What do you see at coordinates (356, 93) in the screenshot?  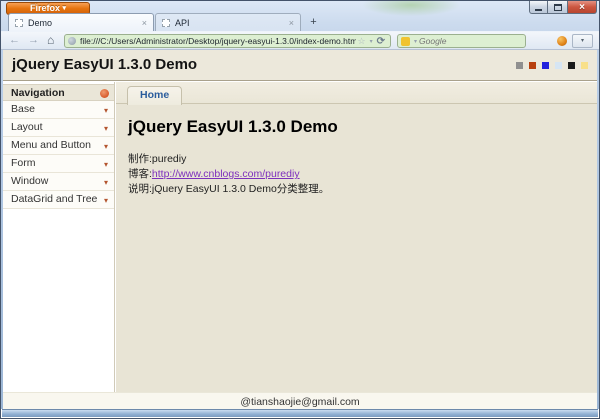 I see `content-tabstrip: Home` at bounding box center [356, 93].